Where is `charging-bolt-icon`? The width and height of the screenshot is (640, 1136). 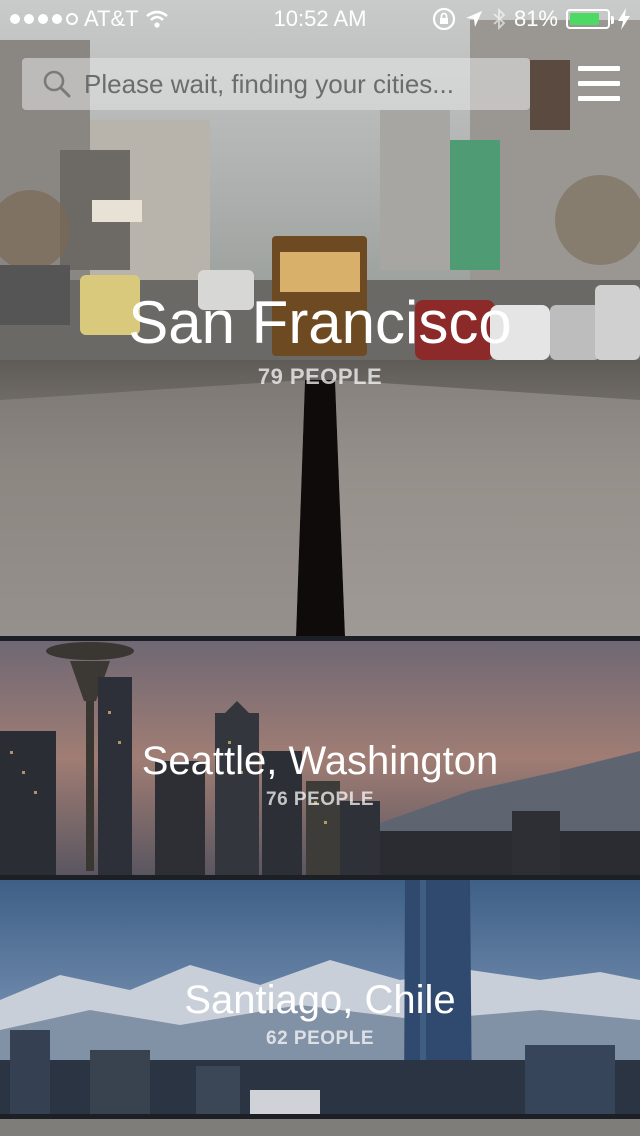
charging-bolt-icon is located at coordinates (624, 19).